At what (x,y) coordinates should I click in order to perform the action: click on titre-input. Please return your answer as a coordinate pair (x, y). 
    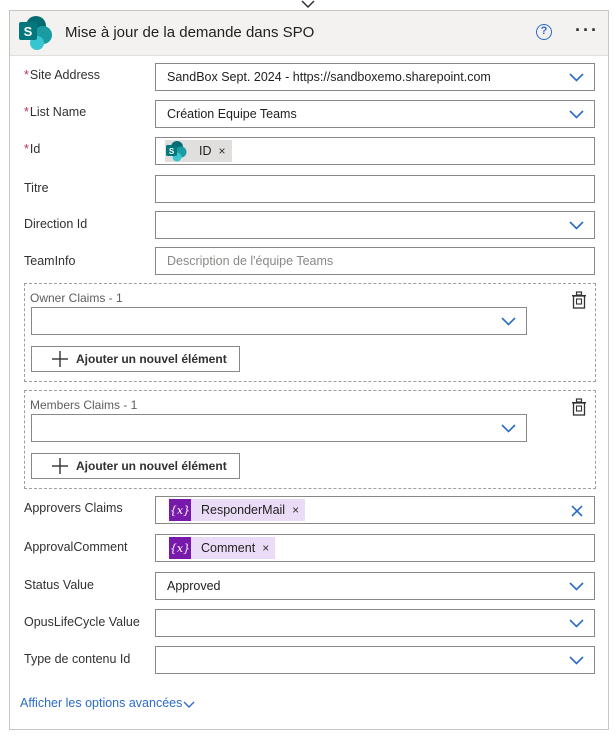
    Looking at the image, I should click on (375, 189).